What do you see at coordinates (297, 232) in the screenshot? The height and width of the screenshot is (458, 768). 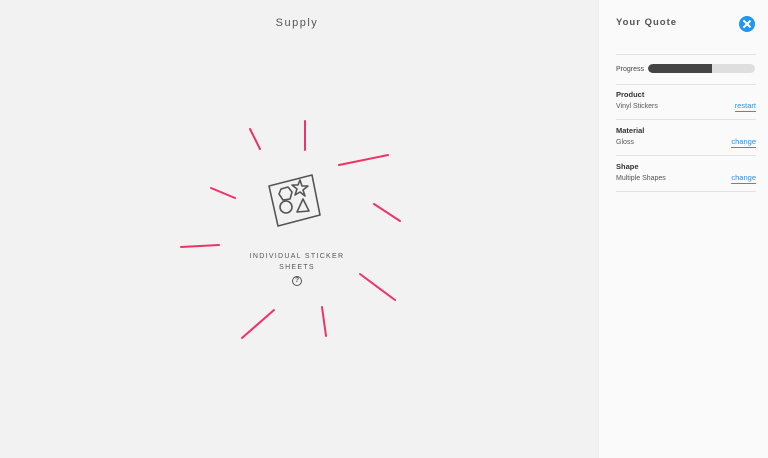 I see `option-individual-sticker-sheets: INDIVIDUAL STICKER SHEETS ?` at bounding box center [297, 232].